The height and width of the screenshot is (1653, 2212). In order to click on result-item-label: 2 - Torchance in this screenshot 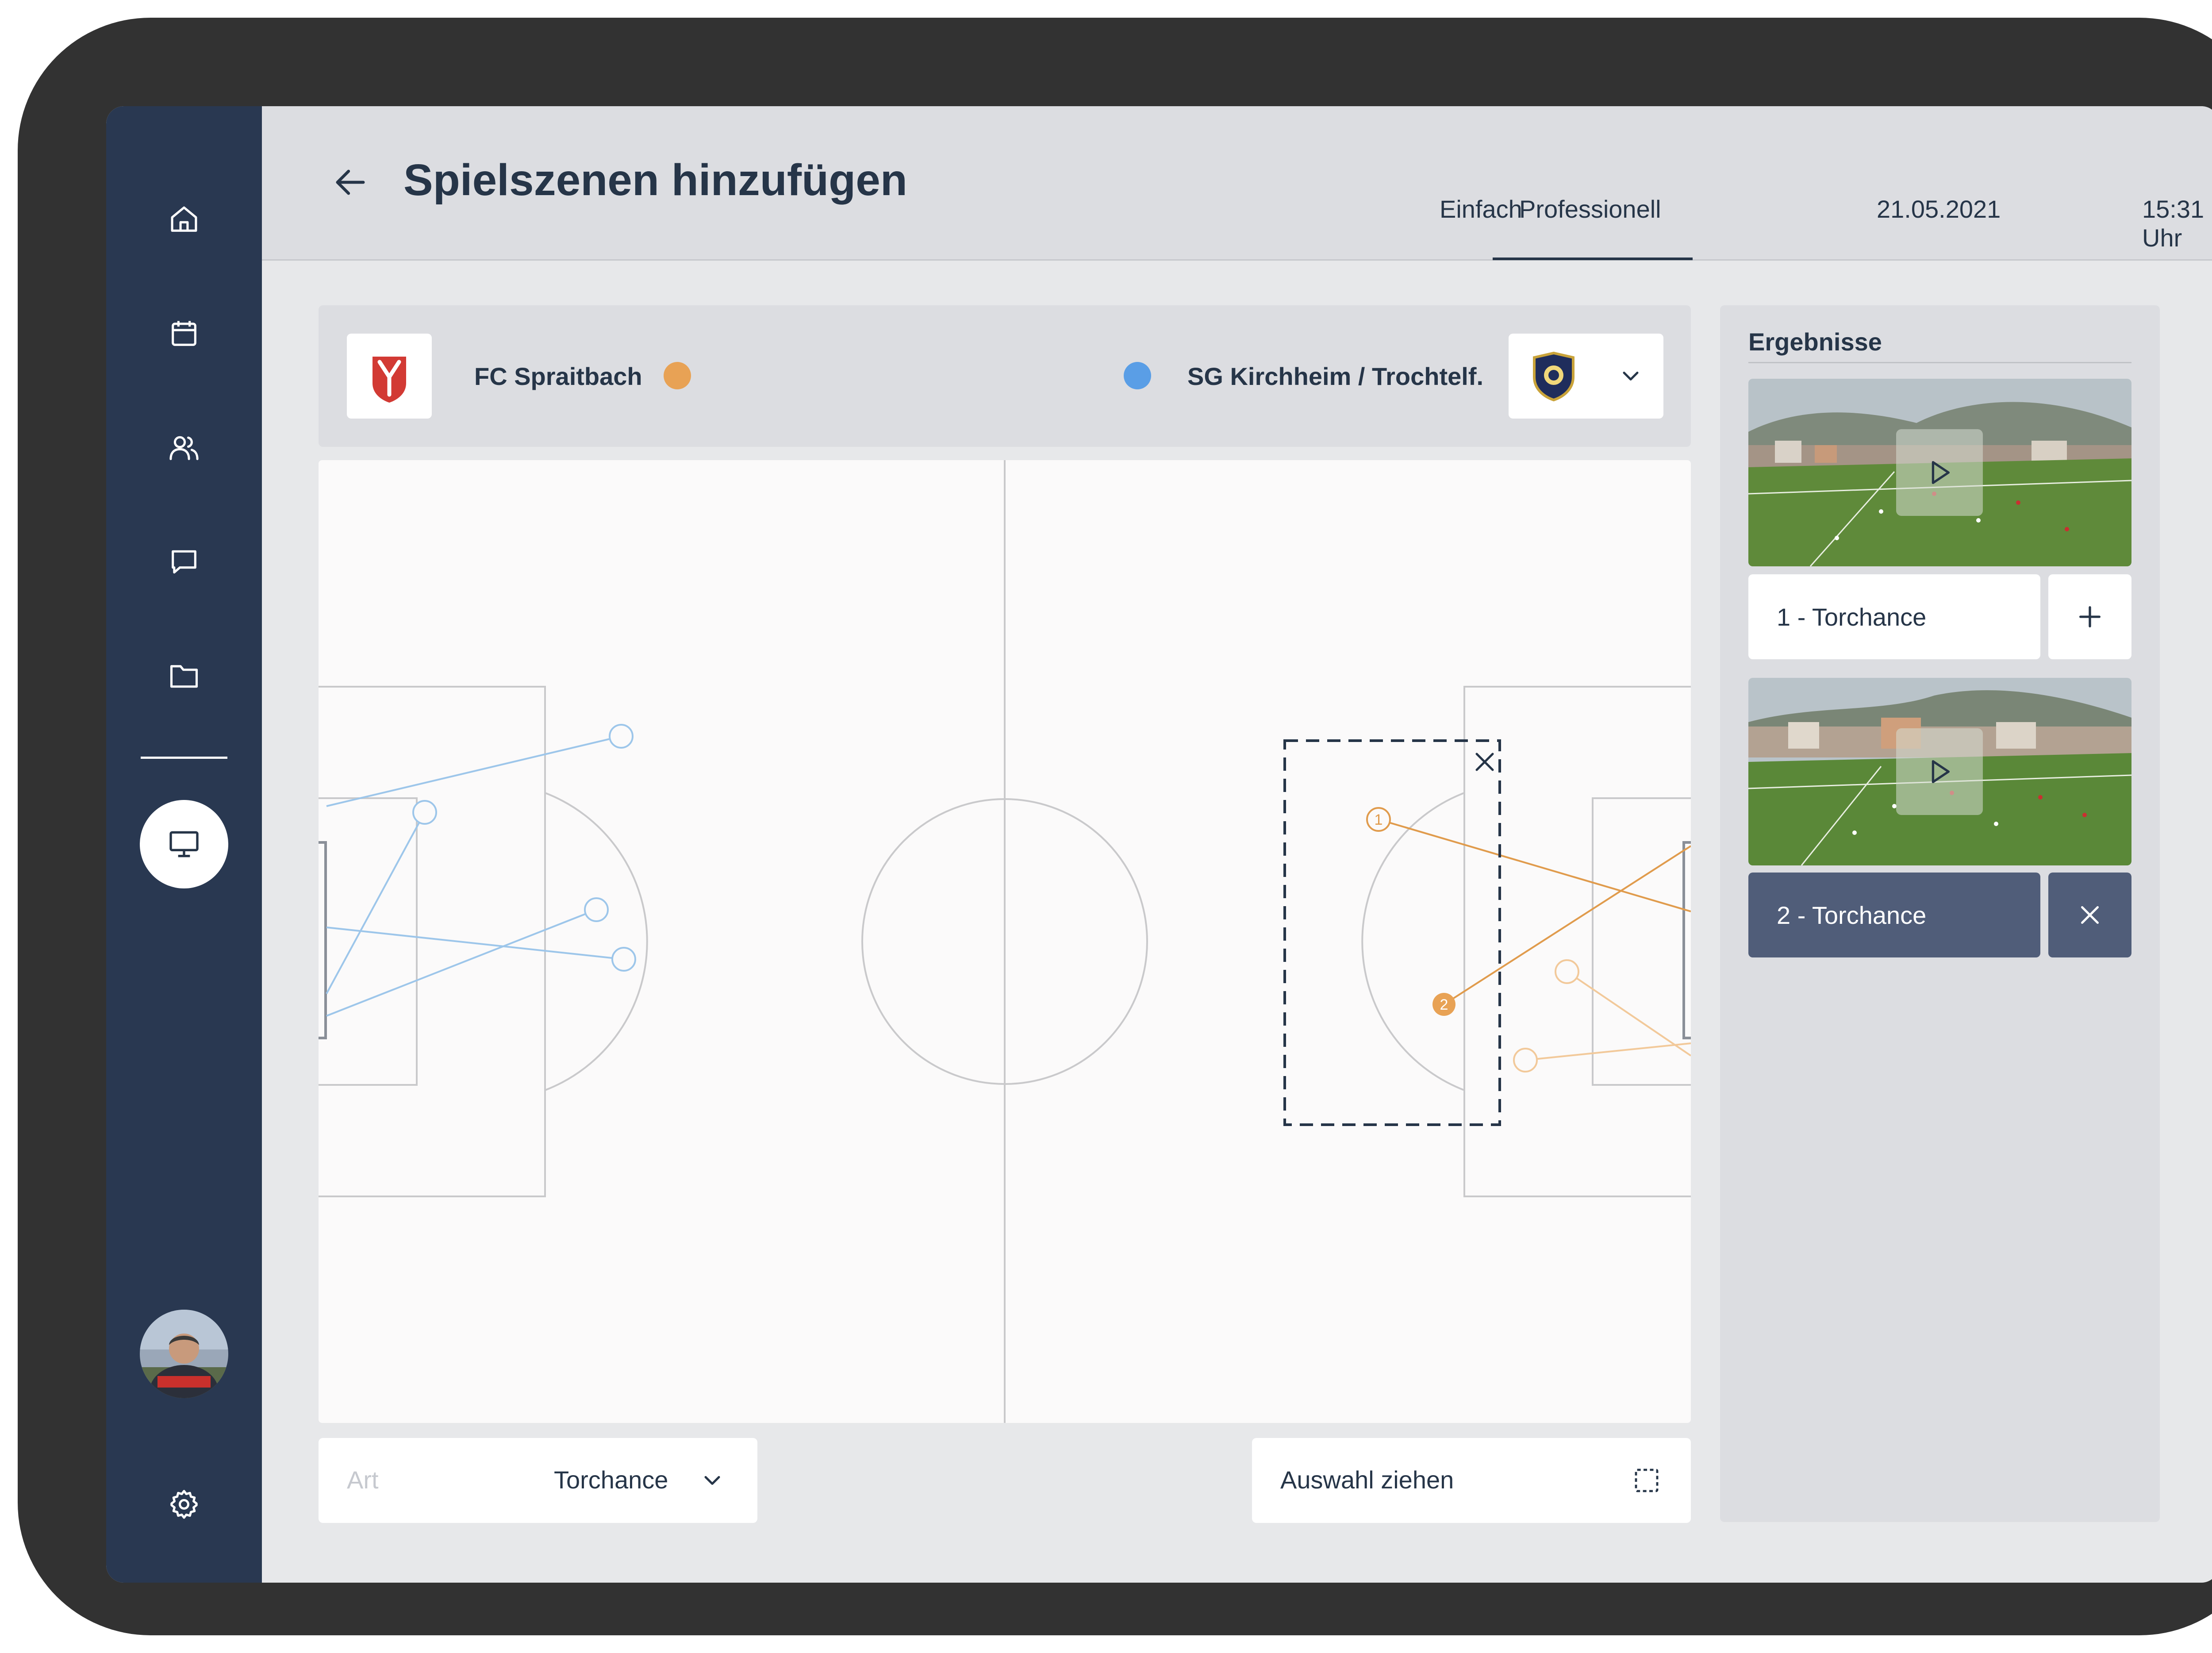, I will do `click(1852, 915)`.